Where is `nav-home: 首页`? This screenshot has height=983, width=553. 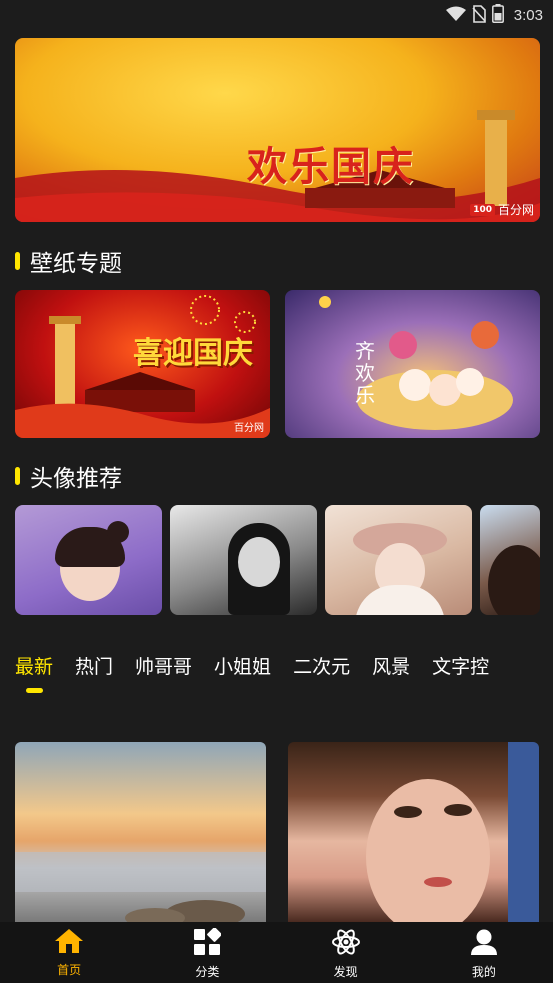
nav-home: 首页 is located at coordinates (69, 952).